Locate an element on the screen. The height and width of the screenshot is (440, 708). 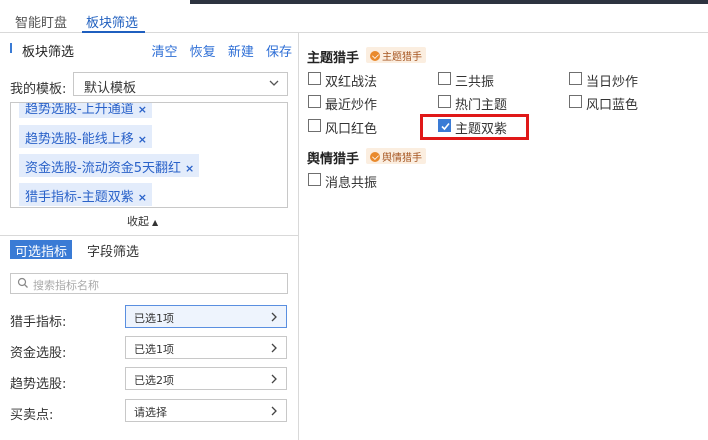
checkbox-label: 最近炒作 is located at coordinates (351, 105).